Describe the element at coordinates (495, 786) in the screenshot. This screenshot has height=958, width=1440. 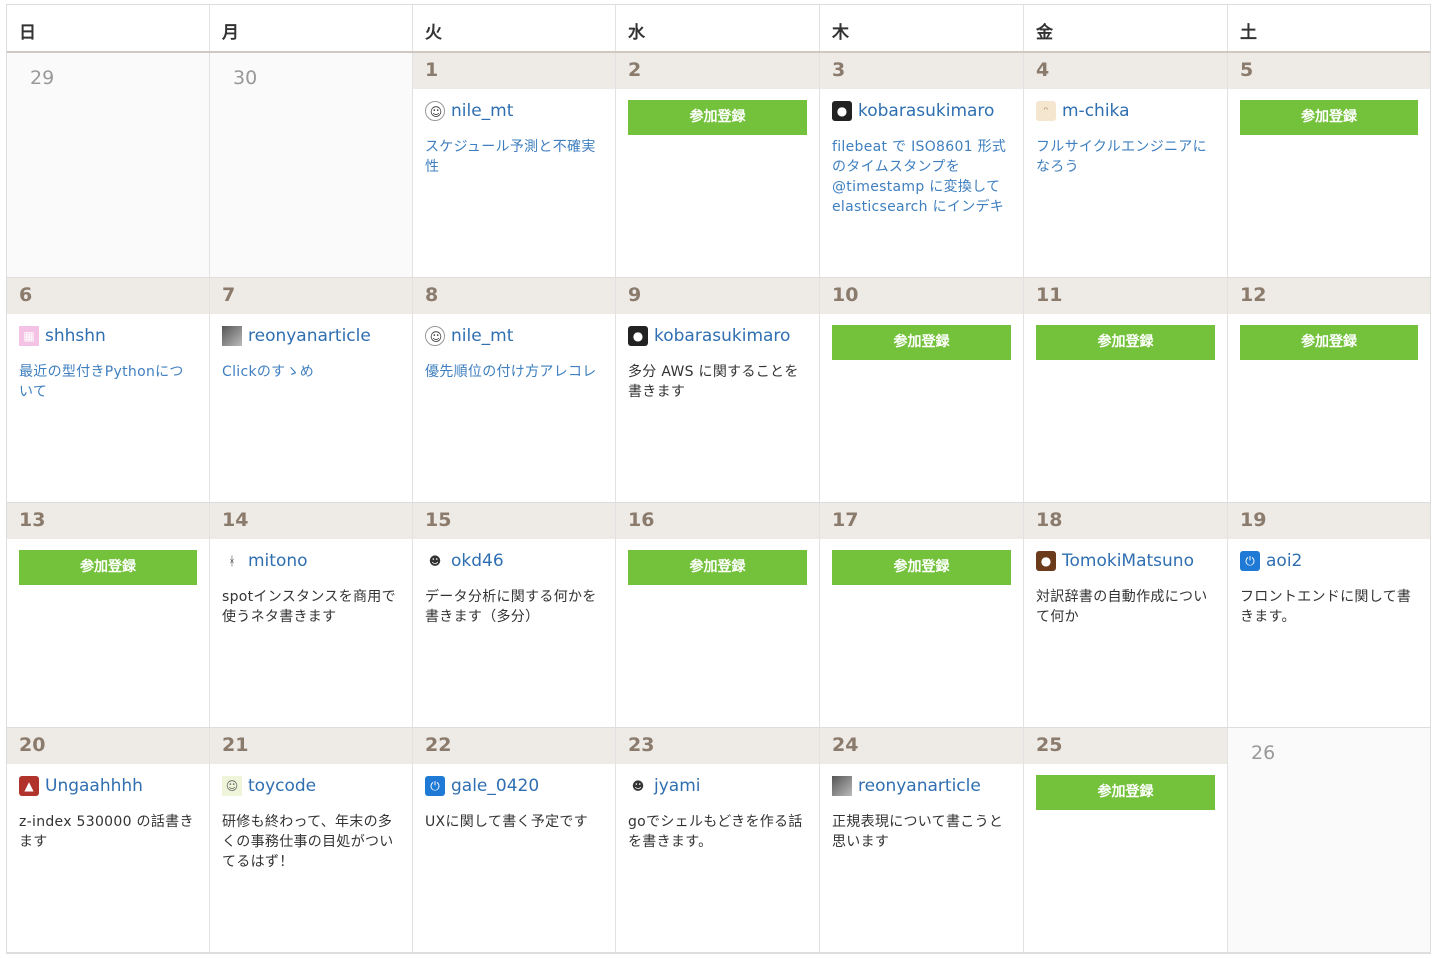
I see `author-name-link: gale_0420` at that location.